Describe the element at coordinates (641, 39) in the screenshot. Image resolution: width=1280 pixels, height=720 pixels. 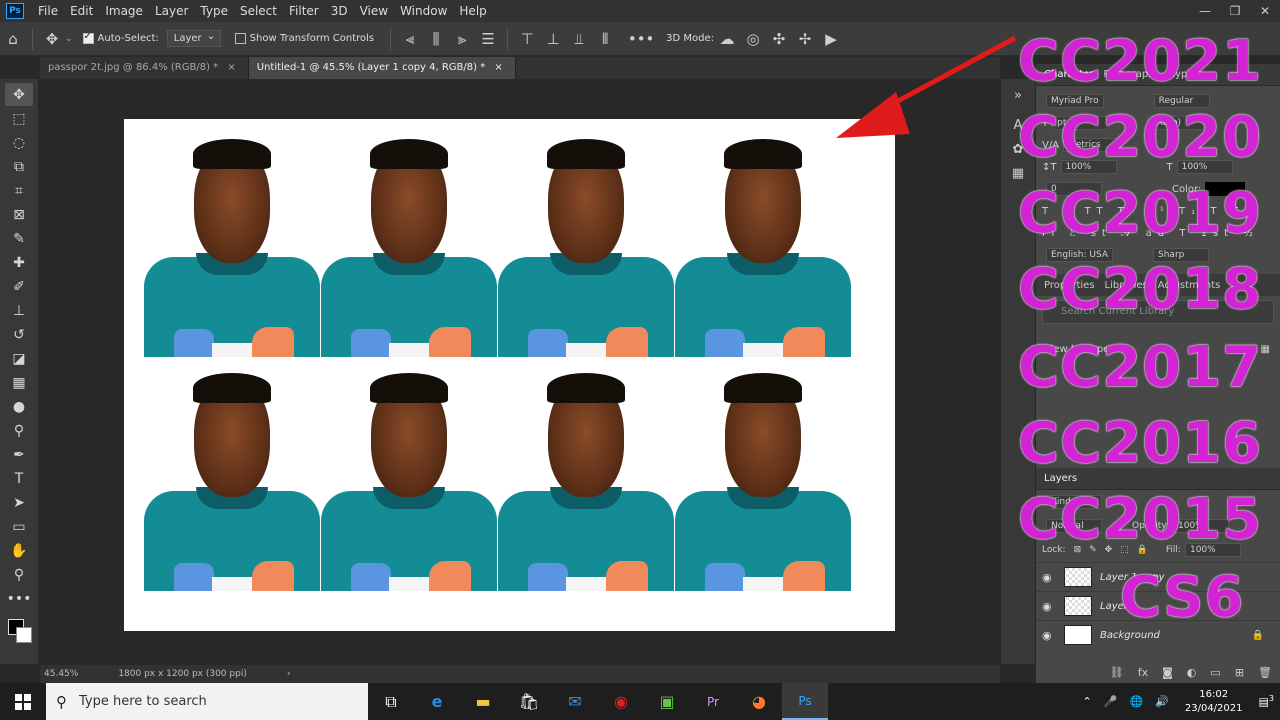
I see `more-options-button: •••` at that location.